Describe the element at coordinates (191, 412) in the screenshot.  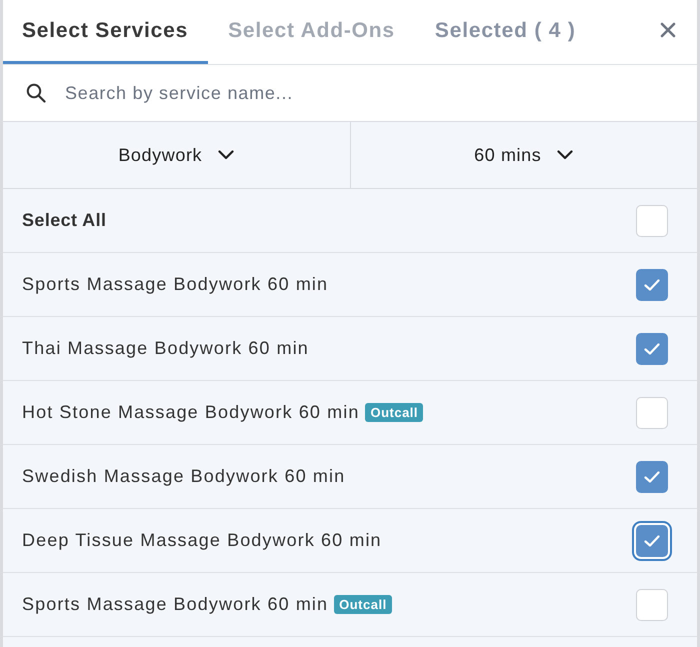
I see `service-name: Hot Stone Massage Bodywork 60 min` at that location.